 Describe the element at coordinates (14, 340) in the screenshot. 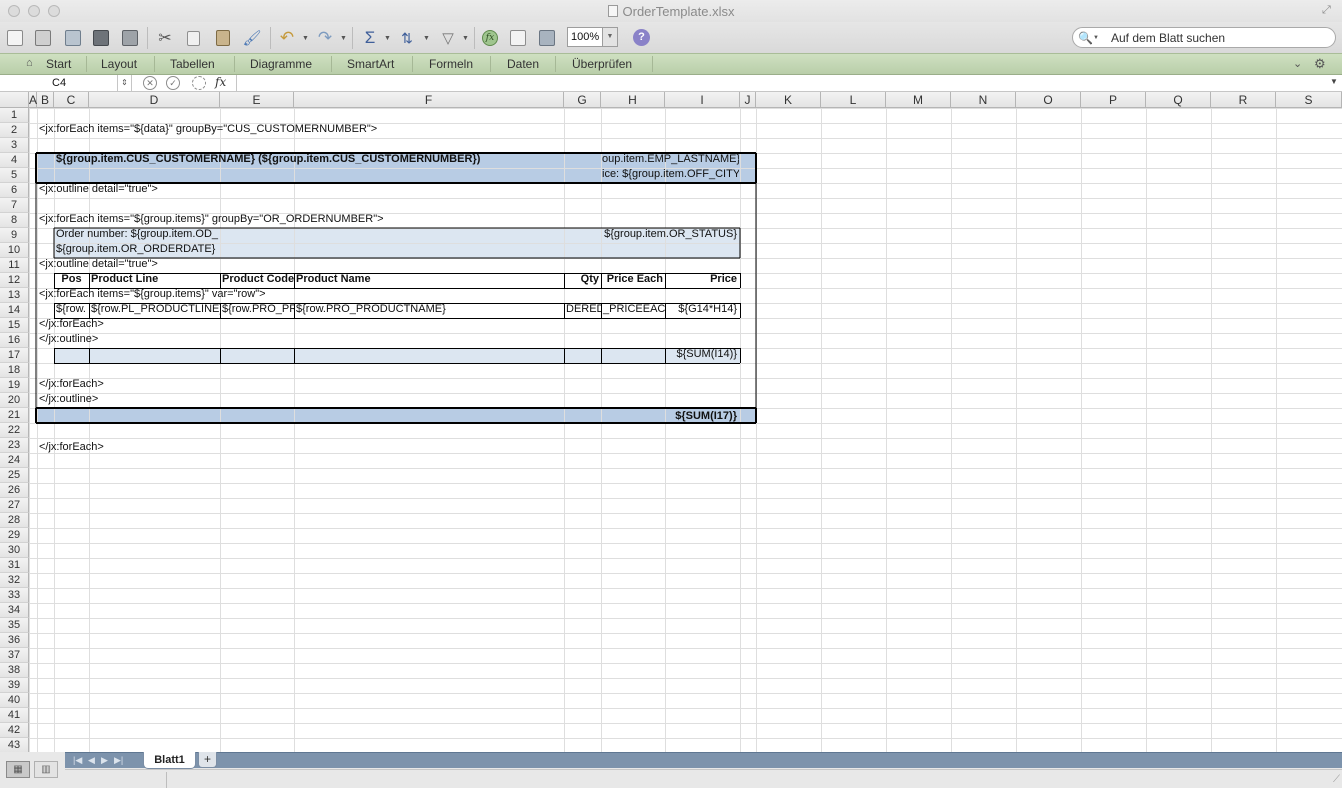

I see `row-header-16: 16` at that location.